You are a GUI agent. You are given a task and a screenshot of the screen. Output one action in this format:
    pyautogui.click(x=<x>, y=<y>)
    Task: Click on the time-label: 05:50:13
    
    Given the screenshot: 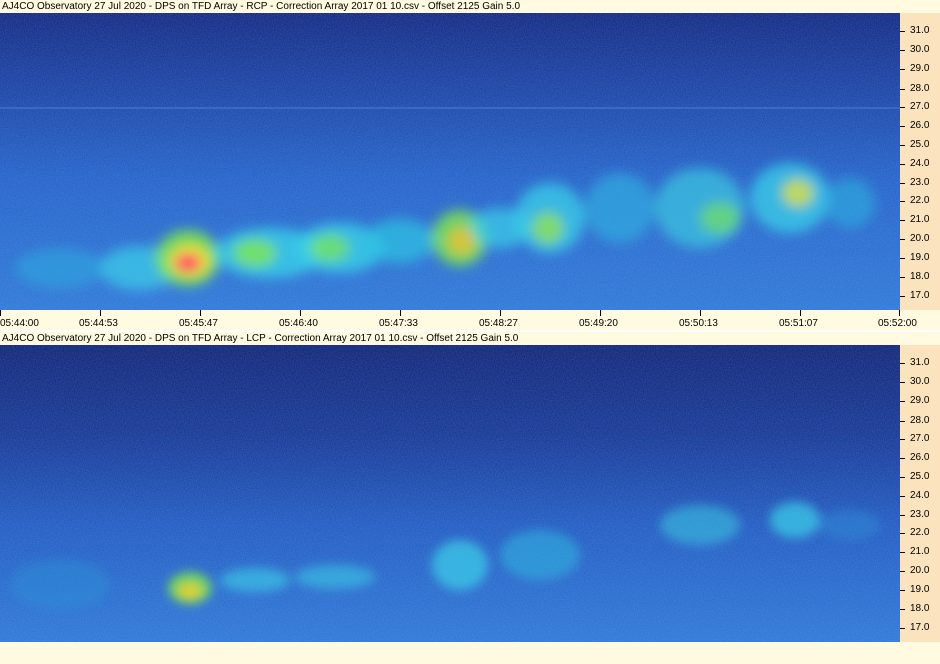 What is the action you would take?
    pyautogui.click(x=698, y=323)
    